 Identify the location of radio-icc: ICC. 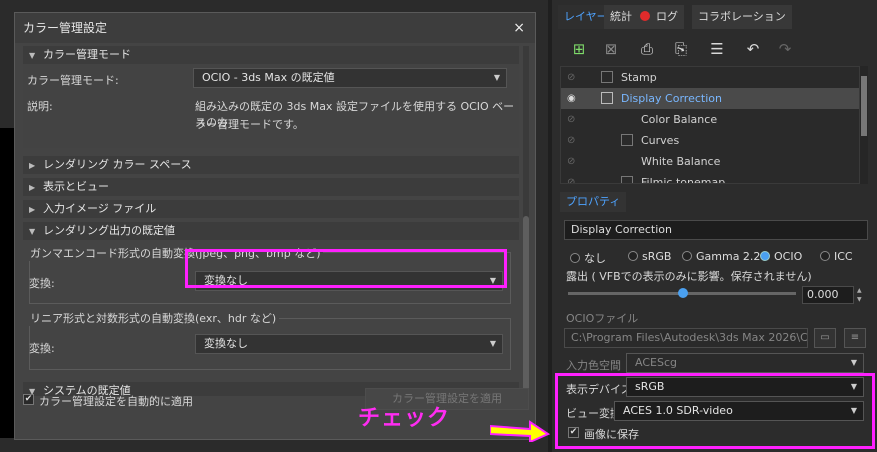
(836, 256).